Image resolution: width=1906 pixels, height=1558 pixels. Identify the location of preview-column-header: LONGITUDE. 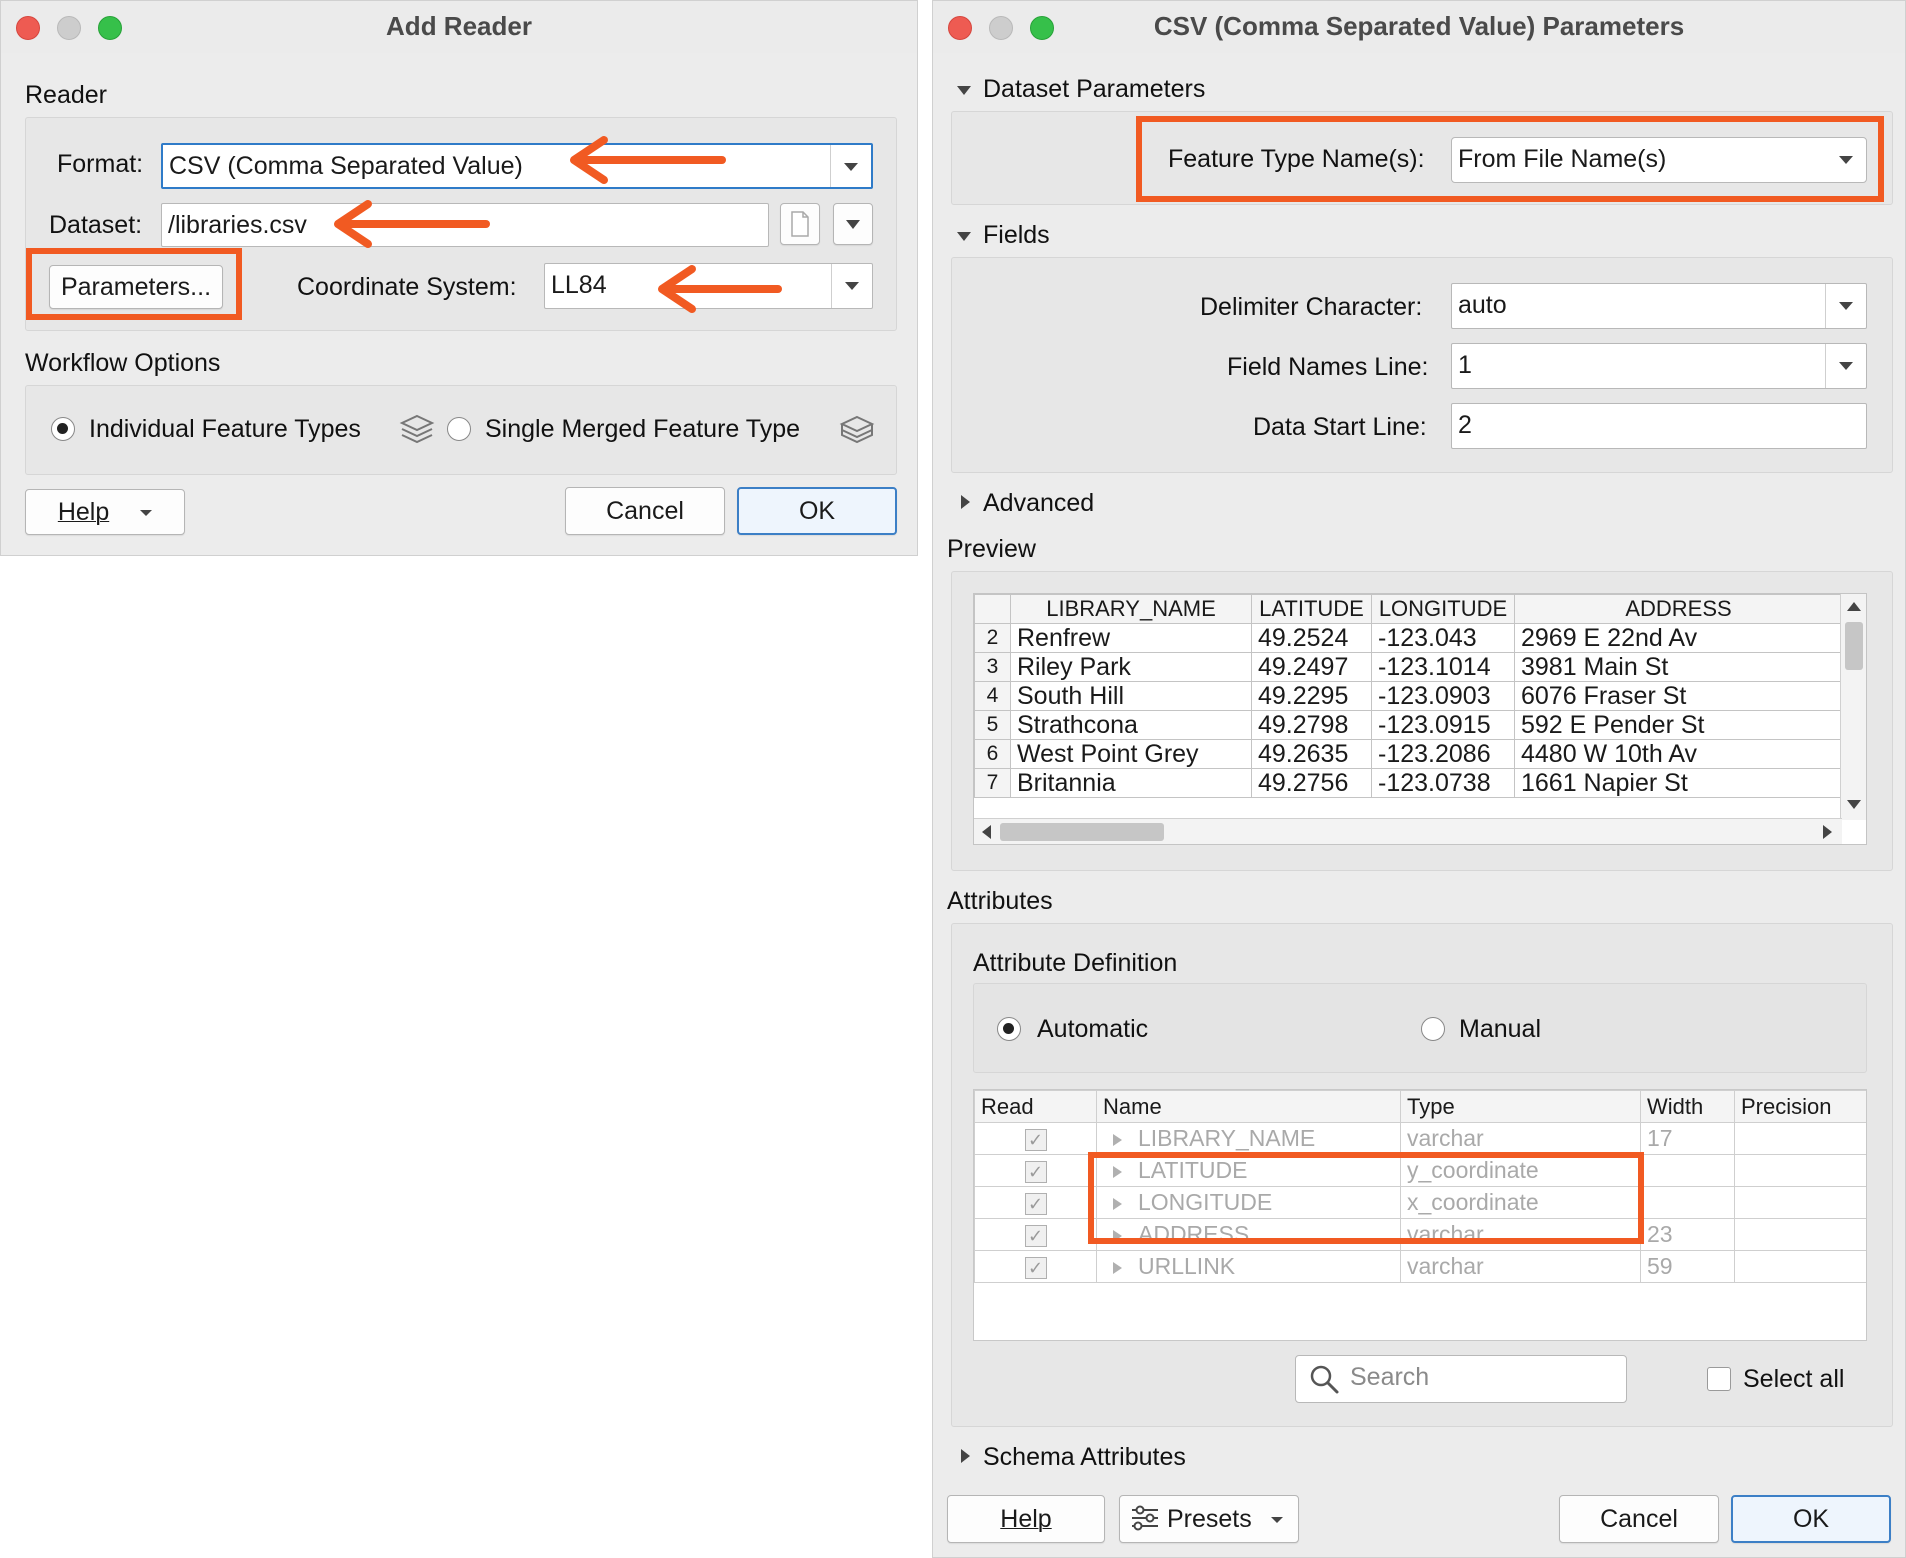
(1443, 609).